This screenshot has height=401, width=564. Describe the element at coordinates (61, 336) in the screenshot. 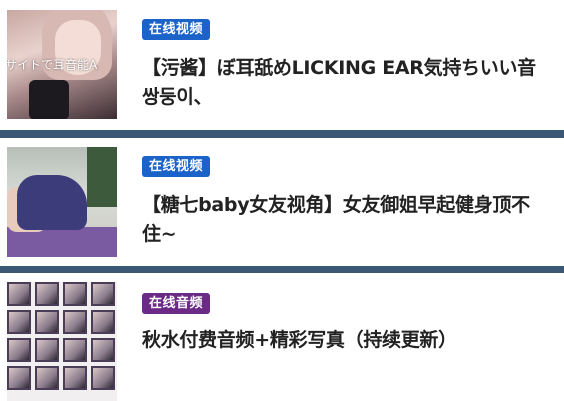

I see `photo-collage` at that location.